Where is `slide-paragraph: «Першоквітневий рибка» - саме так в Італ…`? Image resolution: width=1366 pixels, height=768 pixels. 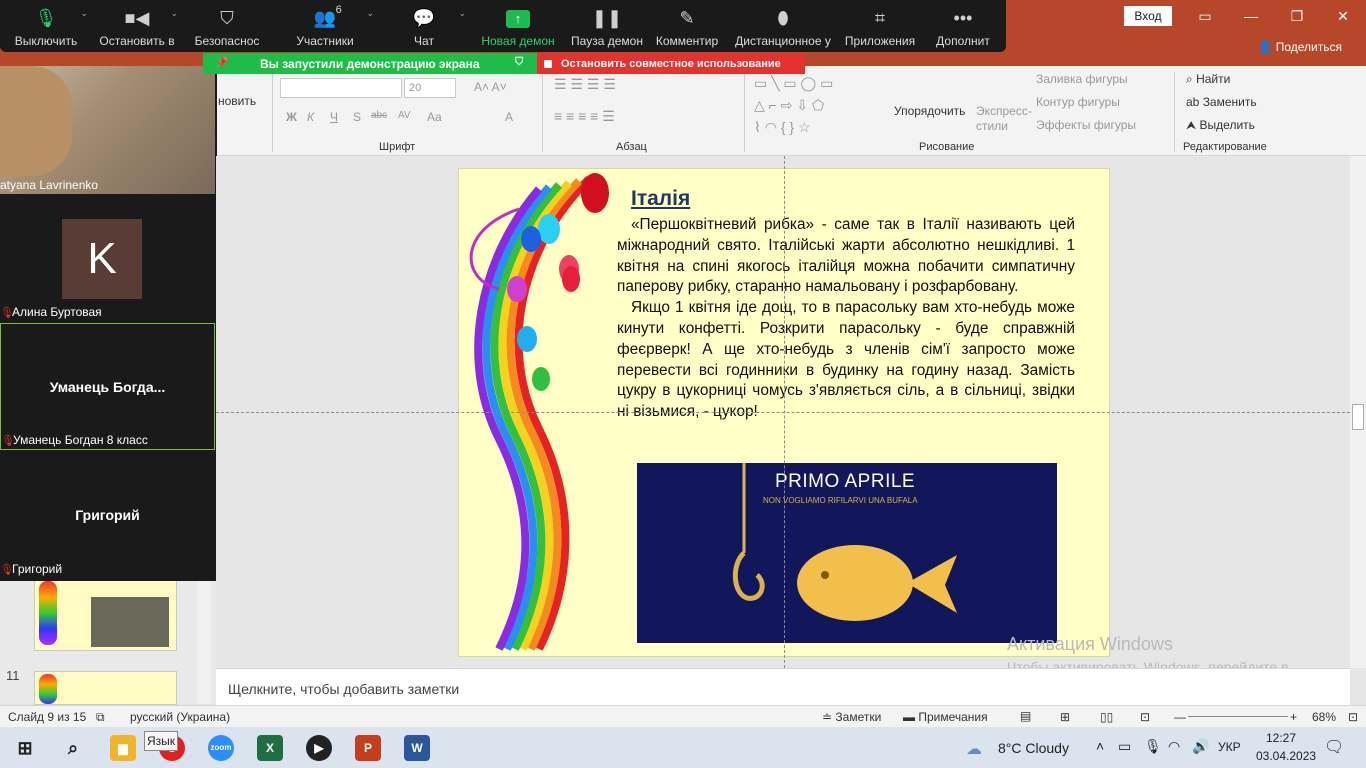 slide-paragraph: «Першоквітневий рибка» - саме так в Італ… is located at coordinates (846, 256).